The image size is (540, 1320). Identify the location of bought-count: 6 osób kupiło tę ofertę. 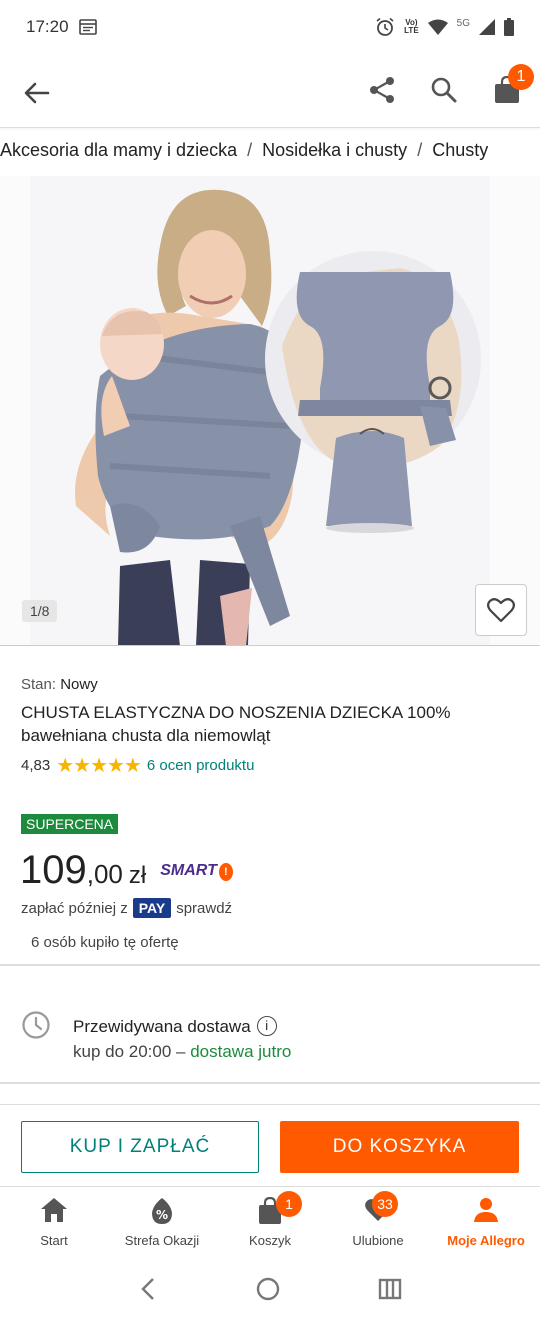
(105, 942).